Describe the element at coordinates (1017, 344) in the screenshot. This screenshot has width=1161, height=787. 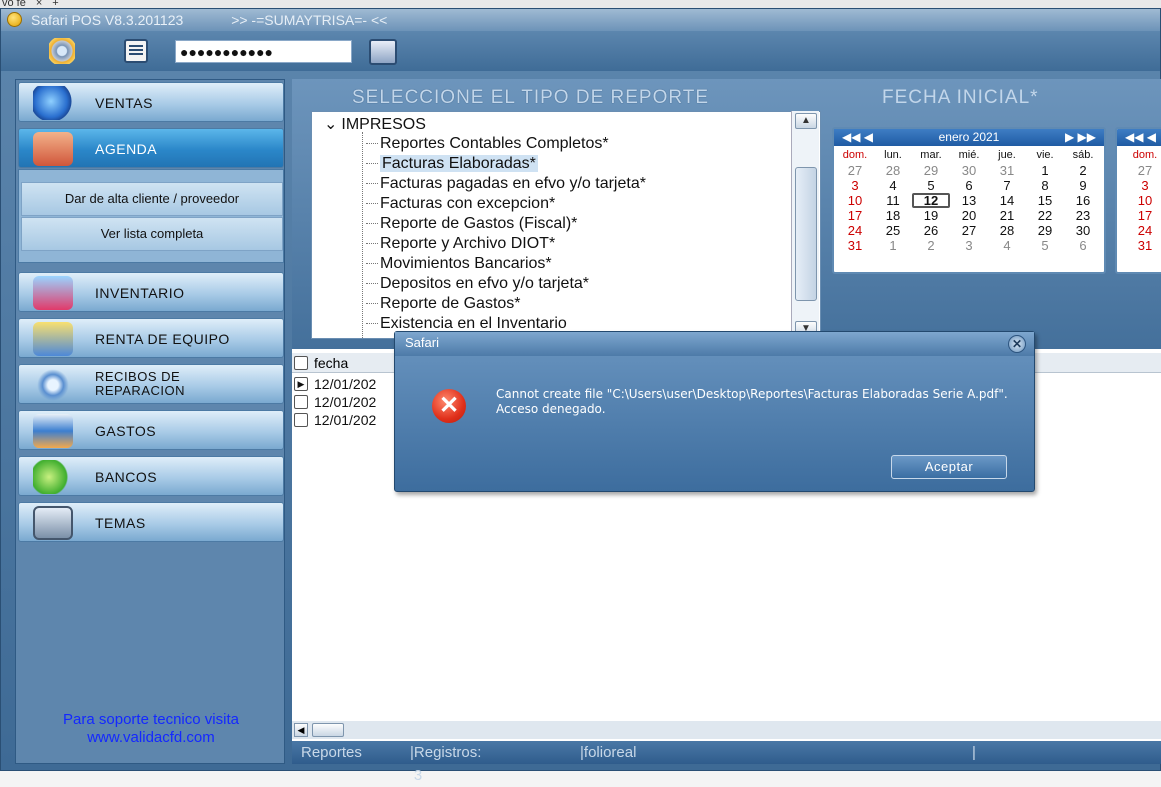
I see `close-icon: ✕` at that location.